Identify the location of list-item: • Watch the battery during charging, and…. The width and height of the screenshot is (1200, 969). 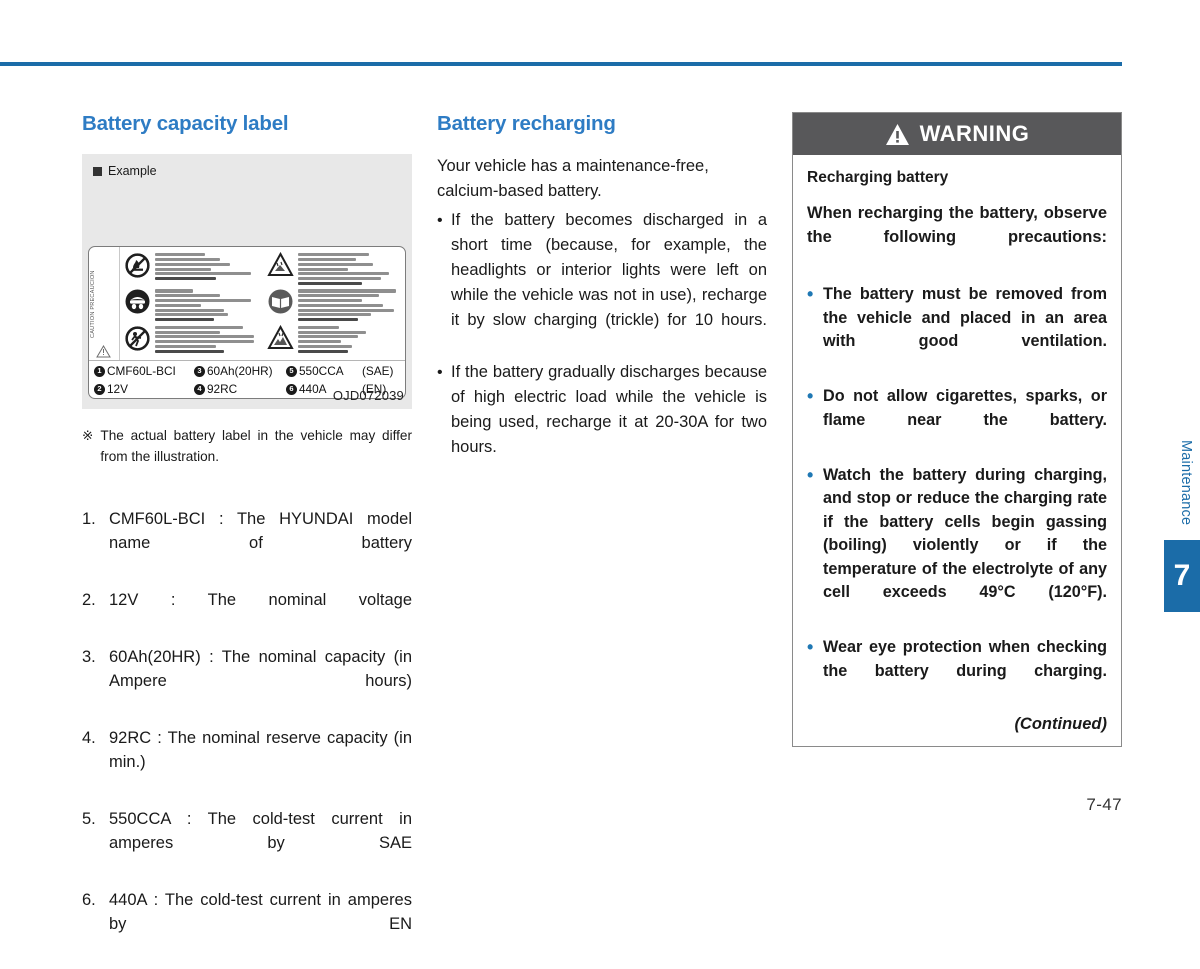
(957, 546).